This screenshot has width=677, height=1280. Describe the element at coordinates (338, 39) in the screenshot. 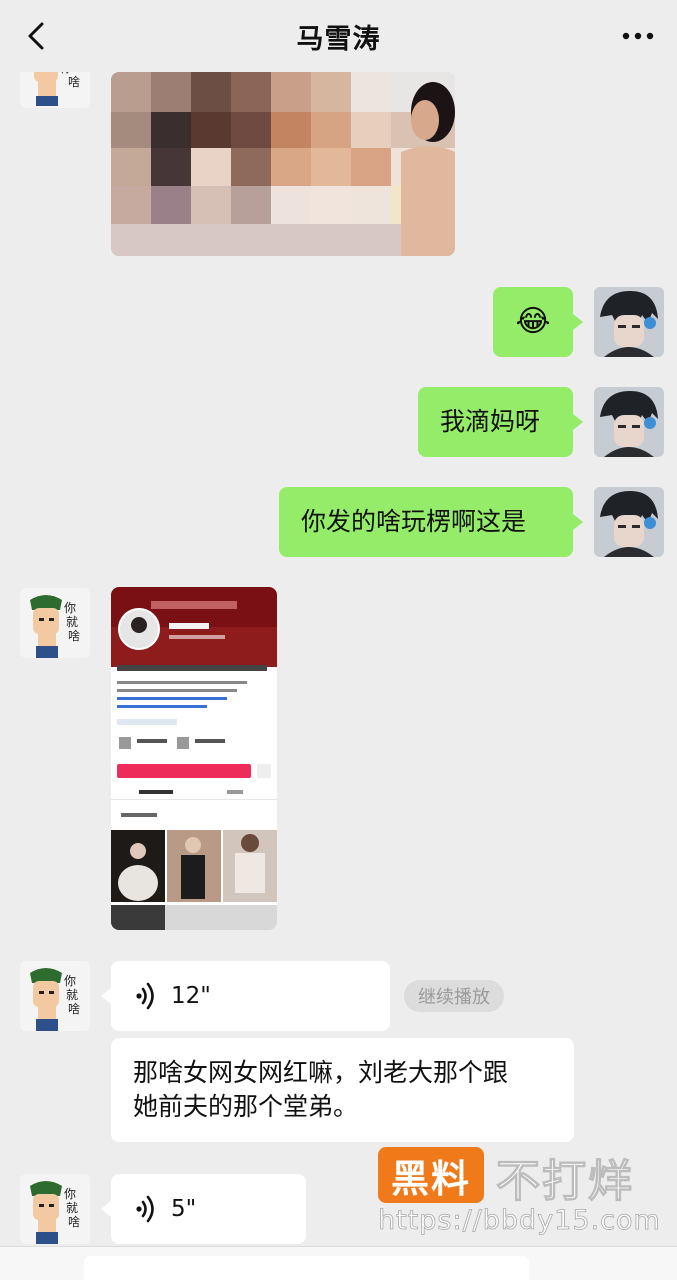

I see `chat-title: 马雪涛` at that location.